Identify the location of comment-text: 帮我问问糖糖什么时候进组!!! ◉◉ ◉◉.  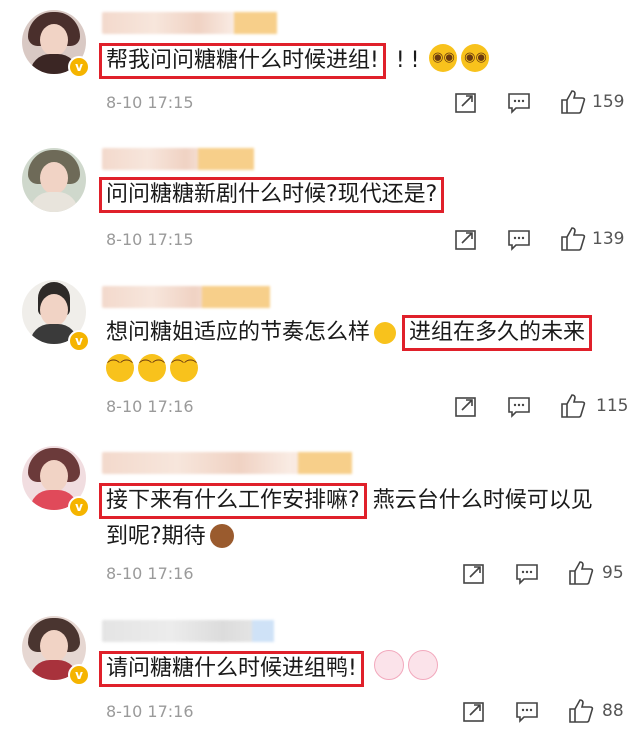
(359, 61).